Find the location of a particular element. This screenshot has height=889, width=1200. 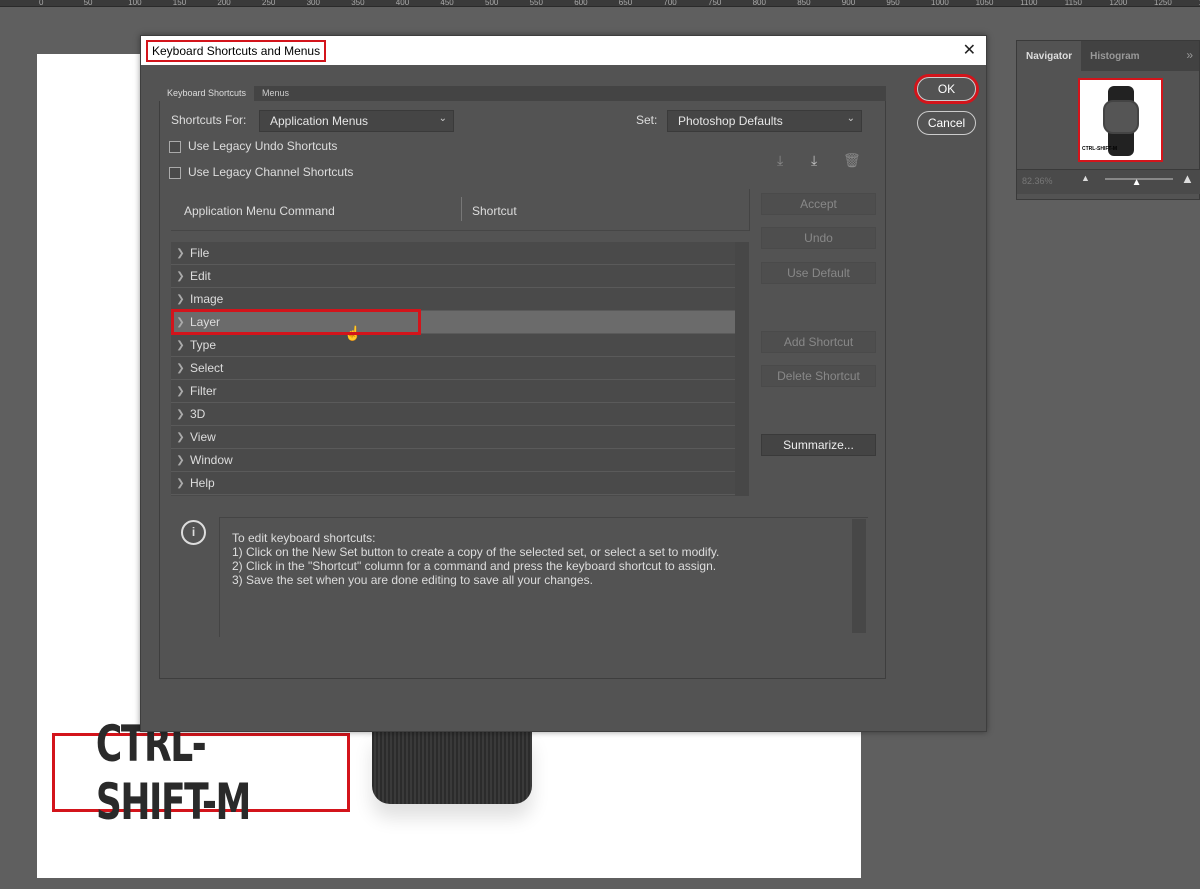

table-row: ❯ Filter is located at coordinates (453, 391).